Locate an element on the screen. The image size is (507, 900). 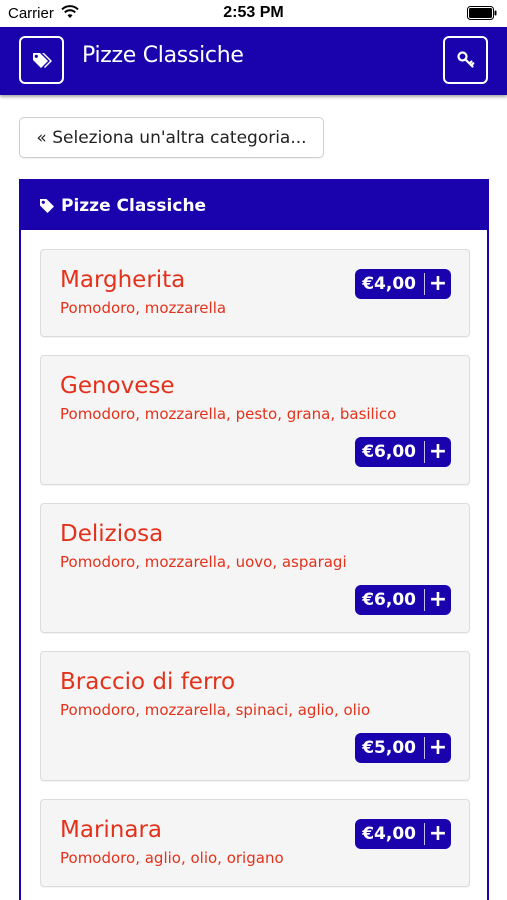
panel-header: Pizze Classiche is located at coordinates (254, 205).